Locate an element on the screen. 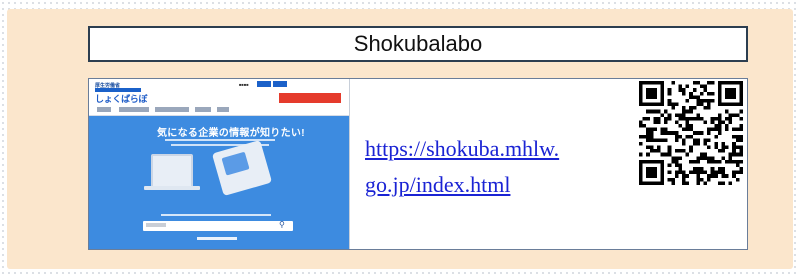 The image size is (800, 275). hero-footer-line is located at coordinates (217, 238).